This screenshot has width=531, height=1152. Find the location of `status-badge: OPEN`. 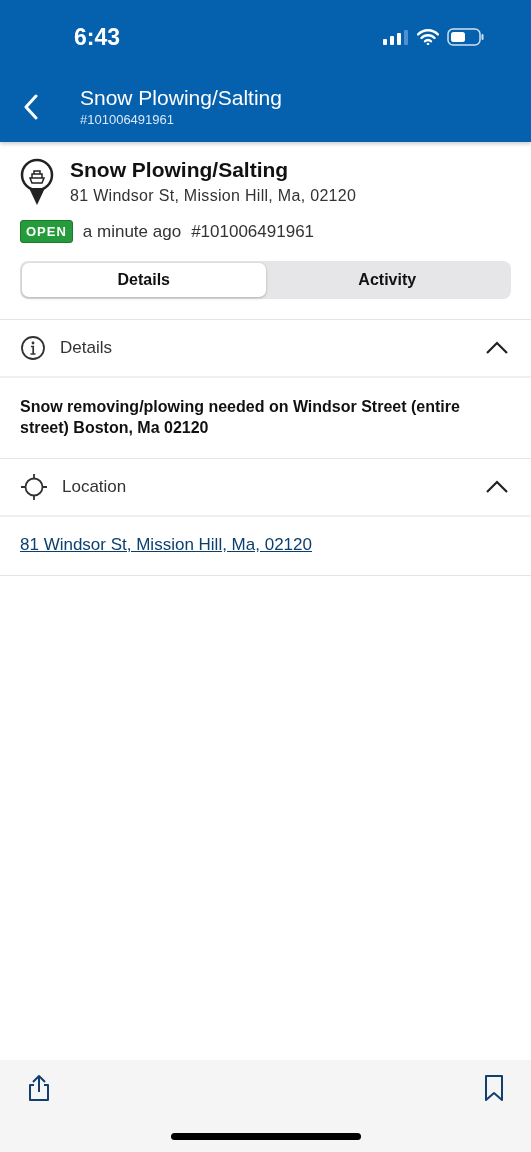

status-badge: OPEN is located at coordinates (46, 231).